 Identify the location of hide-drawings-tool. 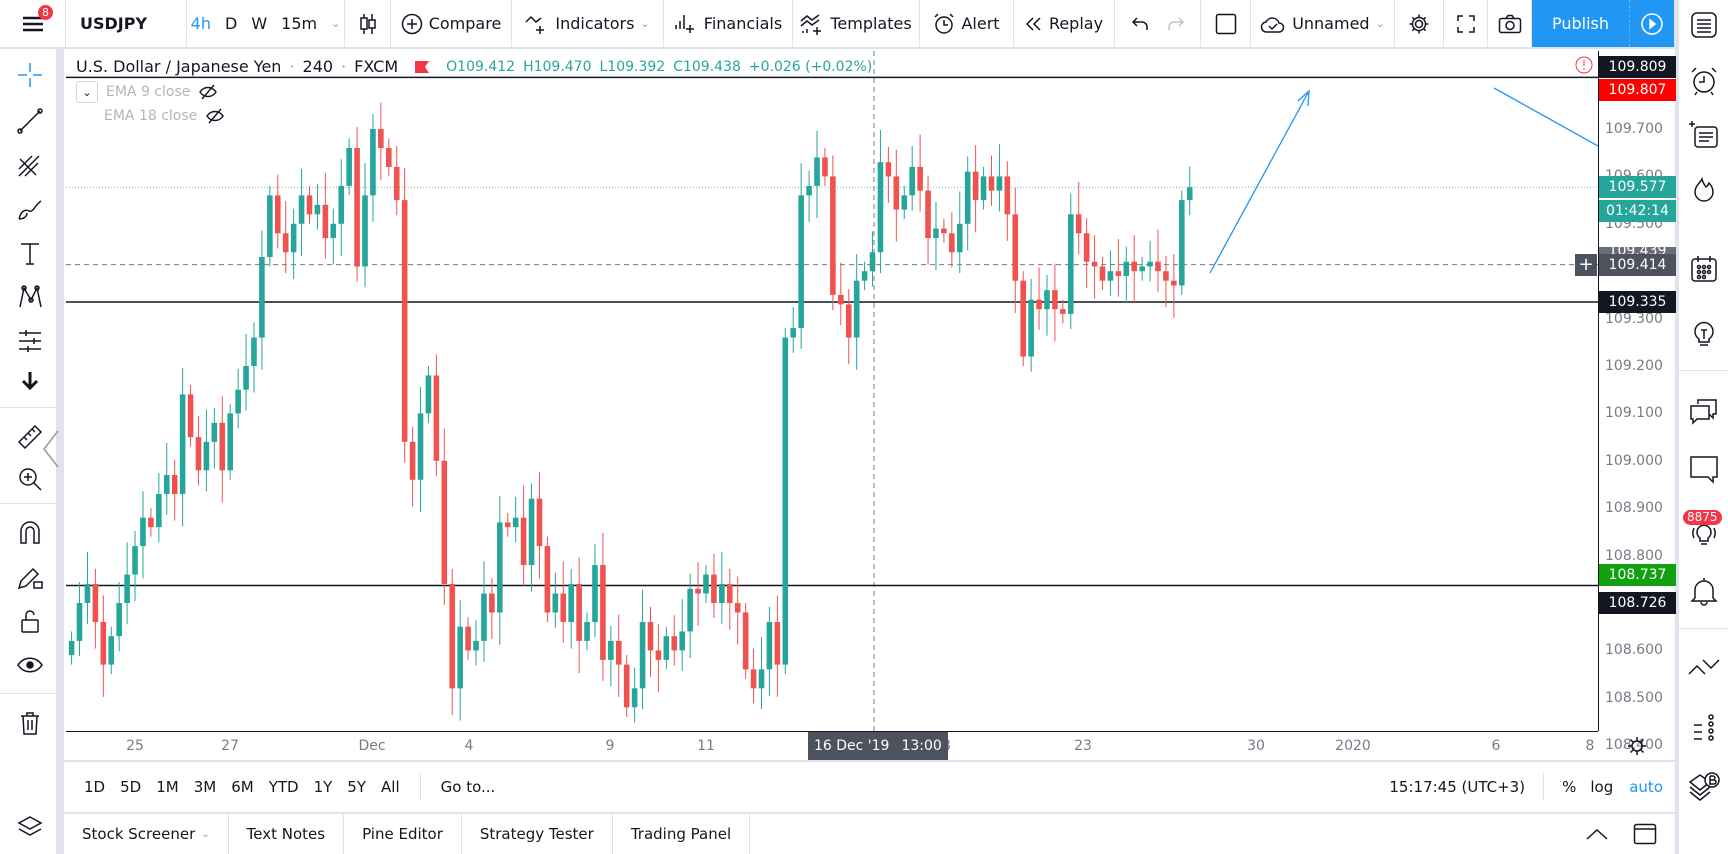
(30, 665).